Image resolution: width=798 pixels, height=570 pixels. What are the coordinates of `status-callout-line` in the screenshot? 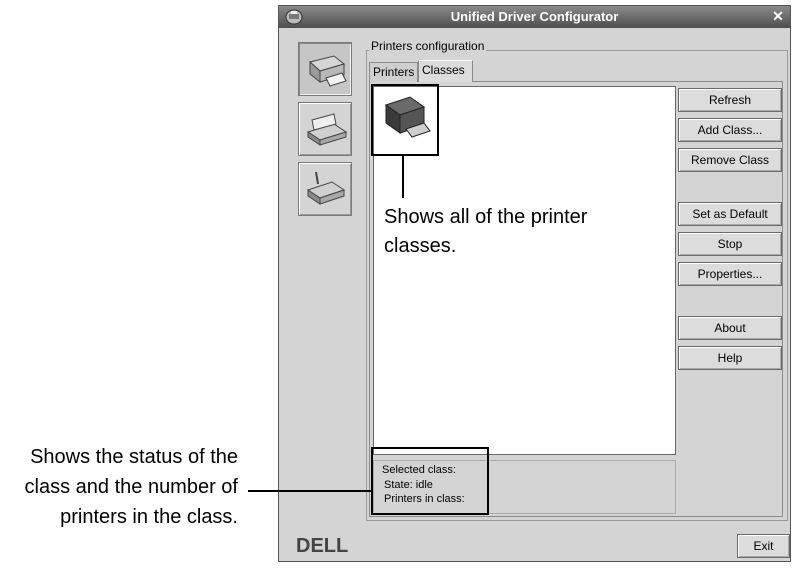 It's located at (309, 491).